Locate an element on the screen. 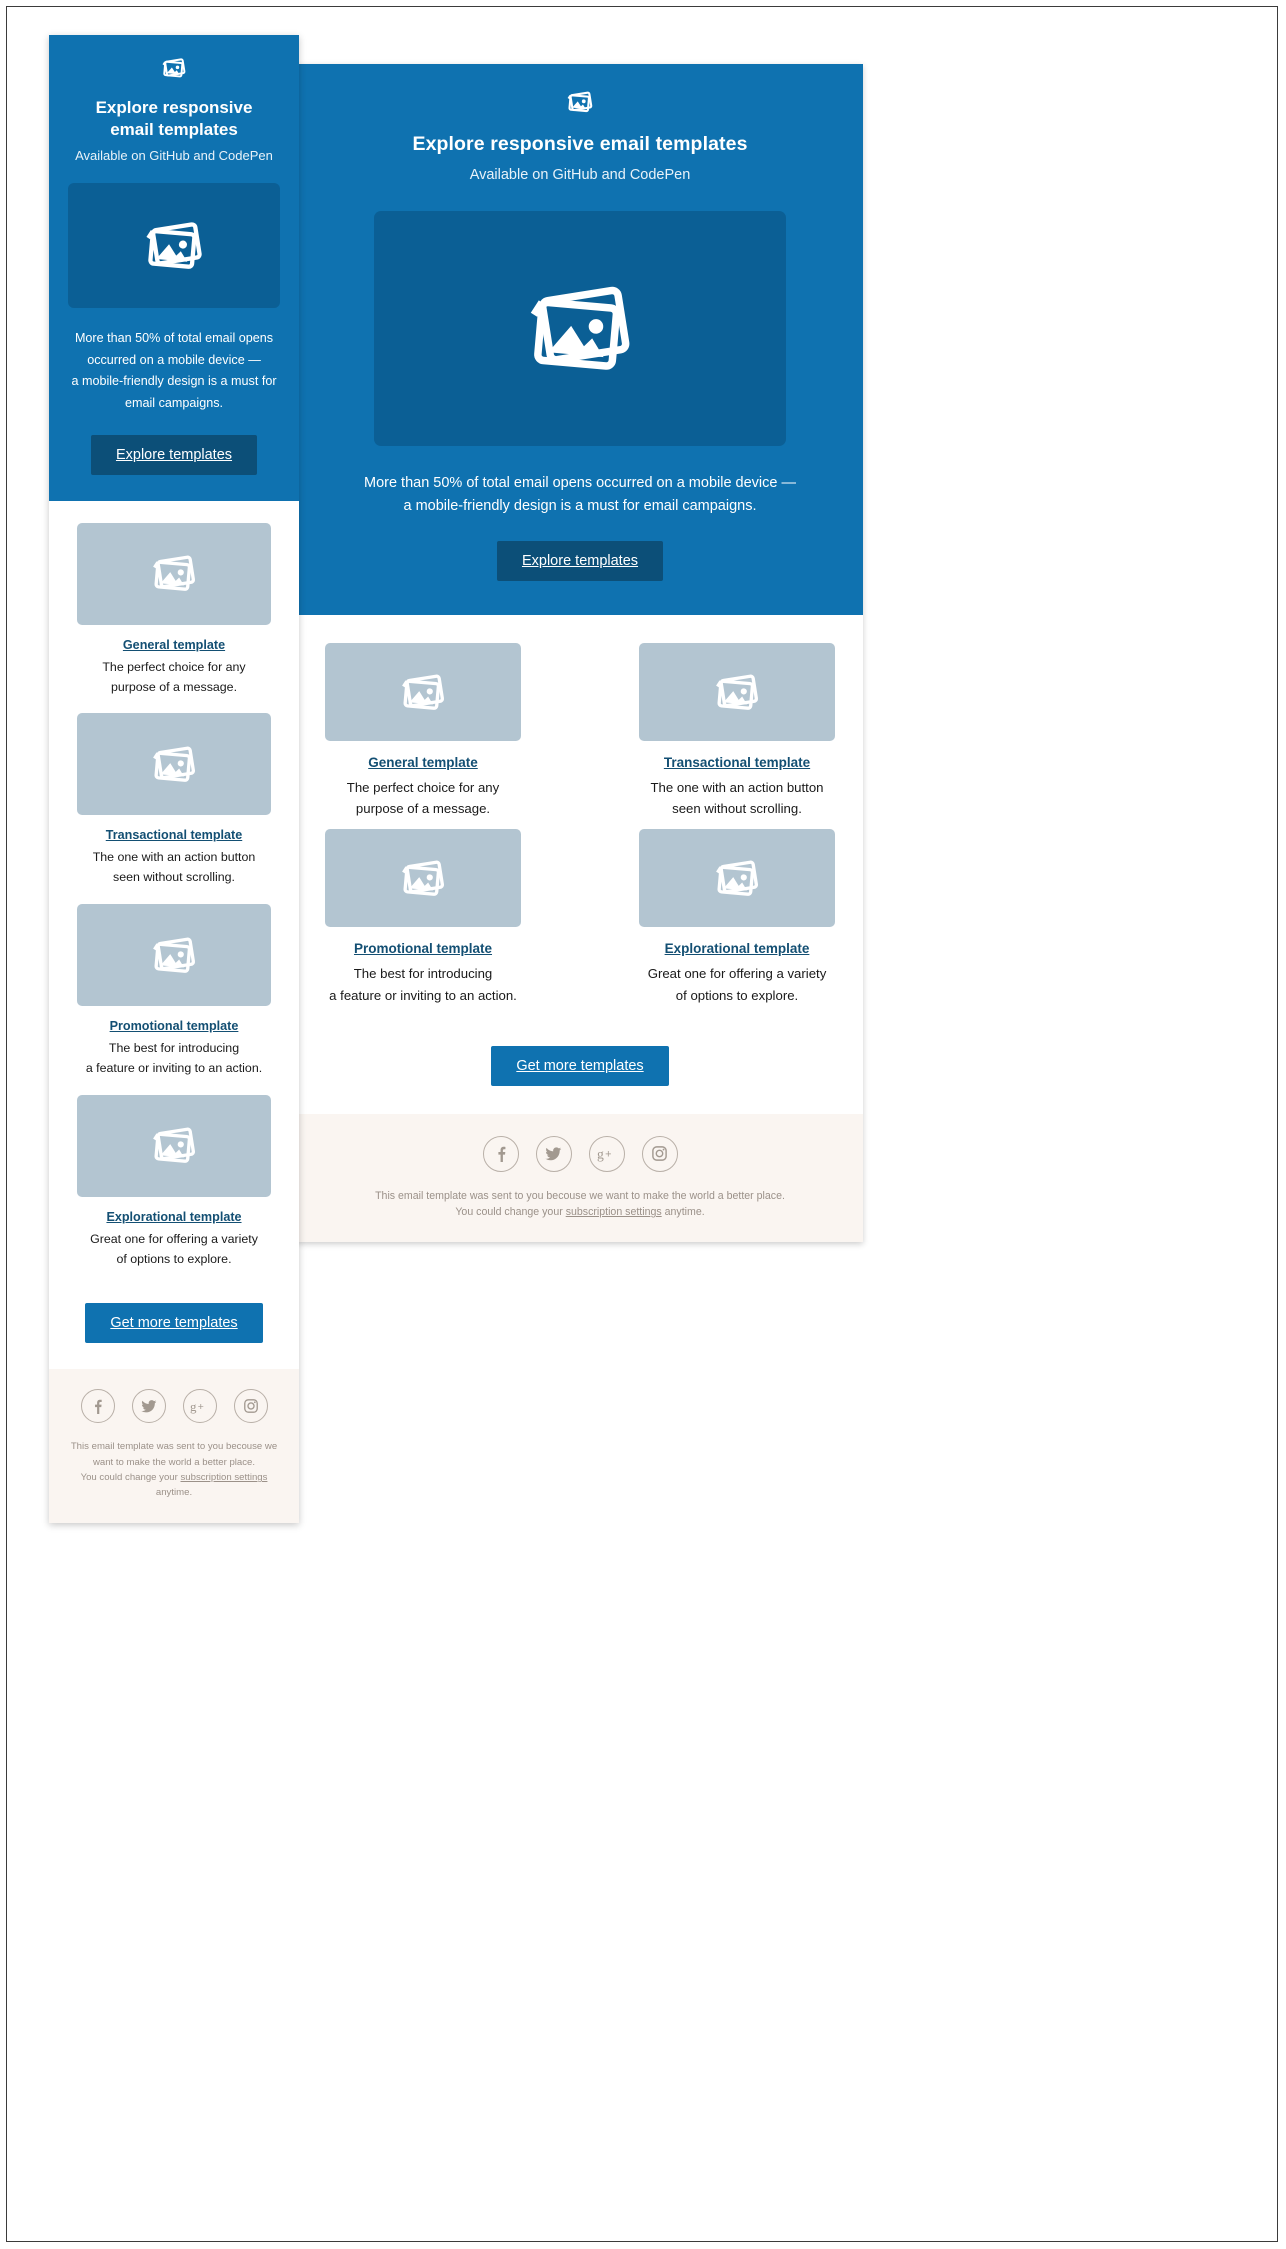 This screenshot has width=1286, height=2249. hero-body-line-4: email campaigns. is located at coordinates (174, 403).